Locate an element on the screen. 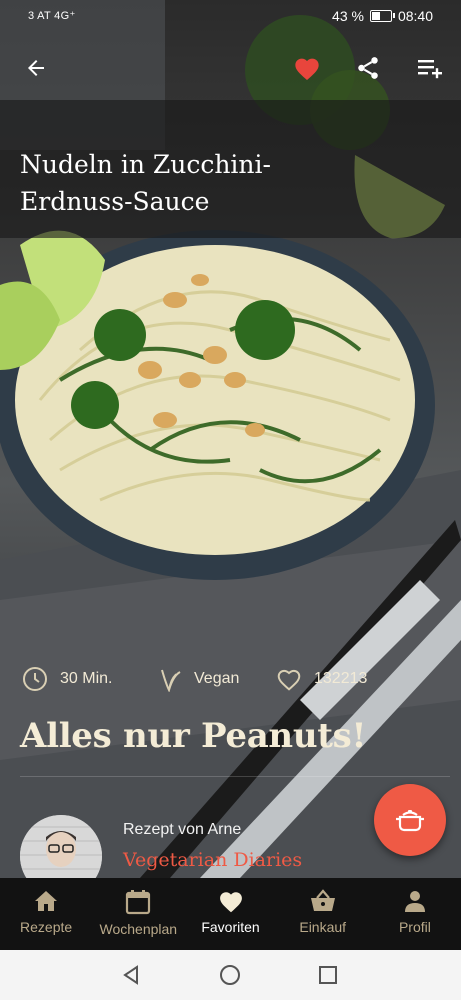  cooking-pot-icon is located at coordinates (410, 821).